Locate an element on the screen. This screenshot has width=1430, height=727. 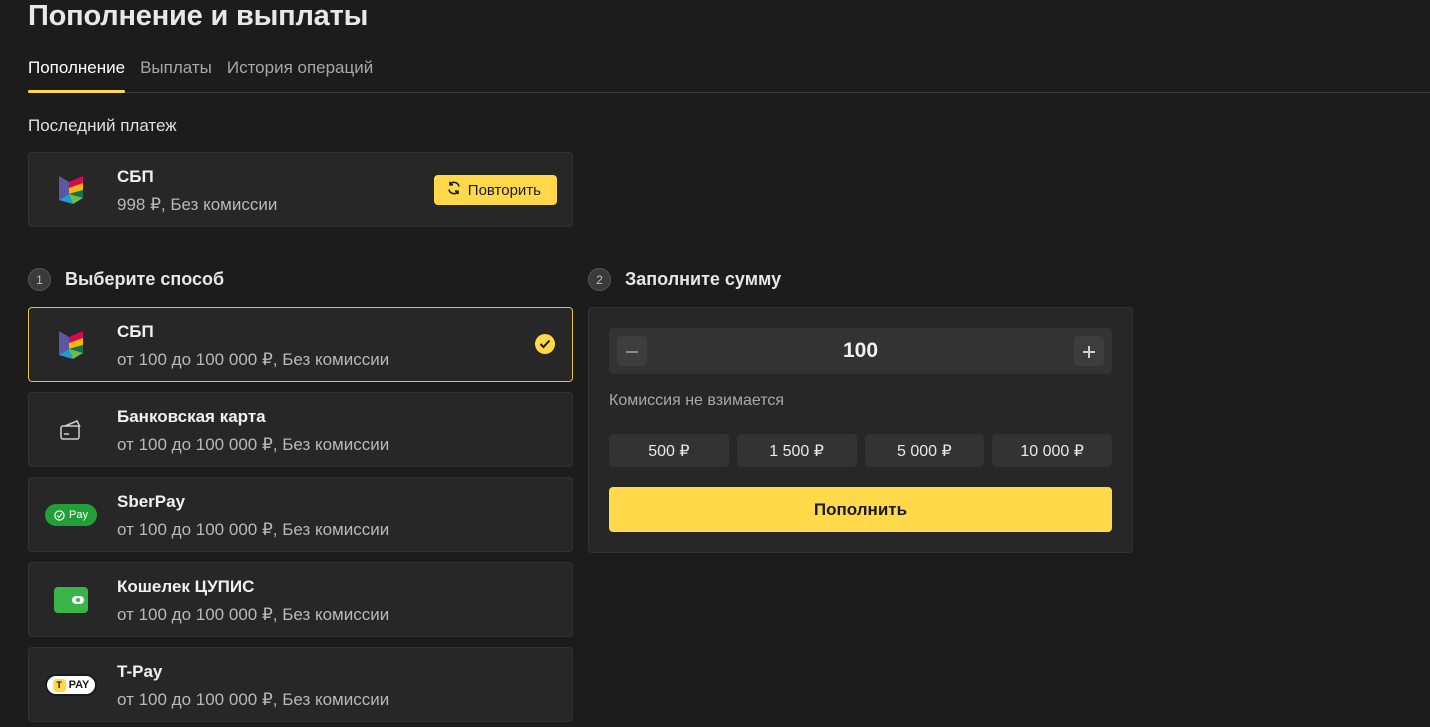
tab-bar: Пополнение Выплаты История операций is located at coordinates (729, 74).